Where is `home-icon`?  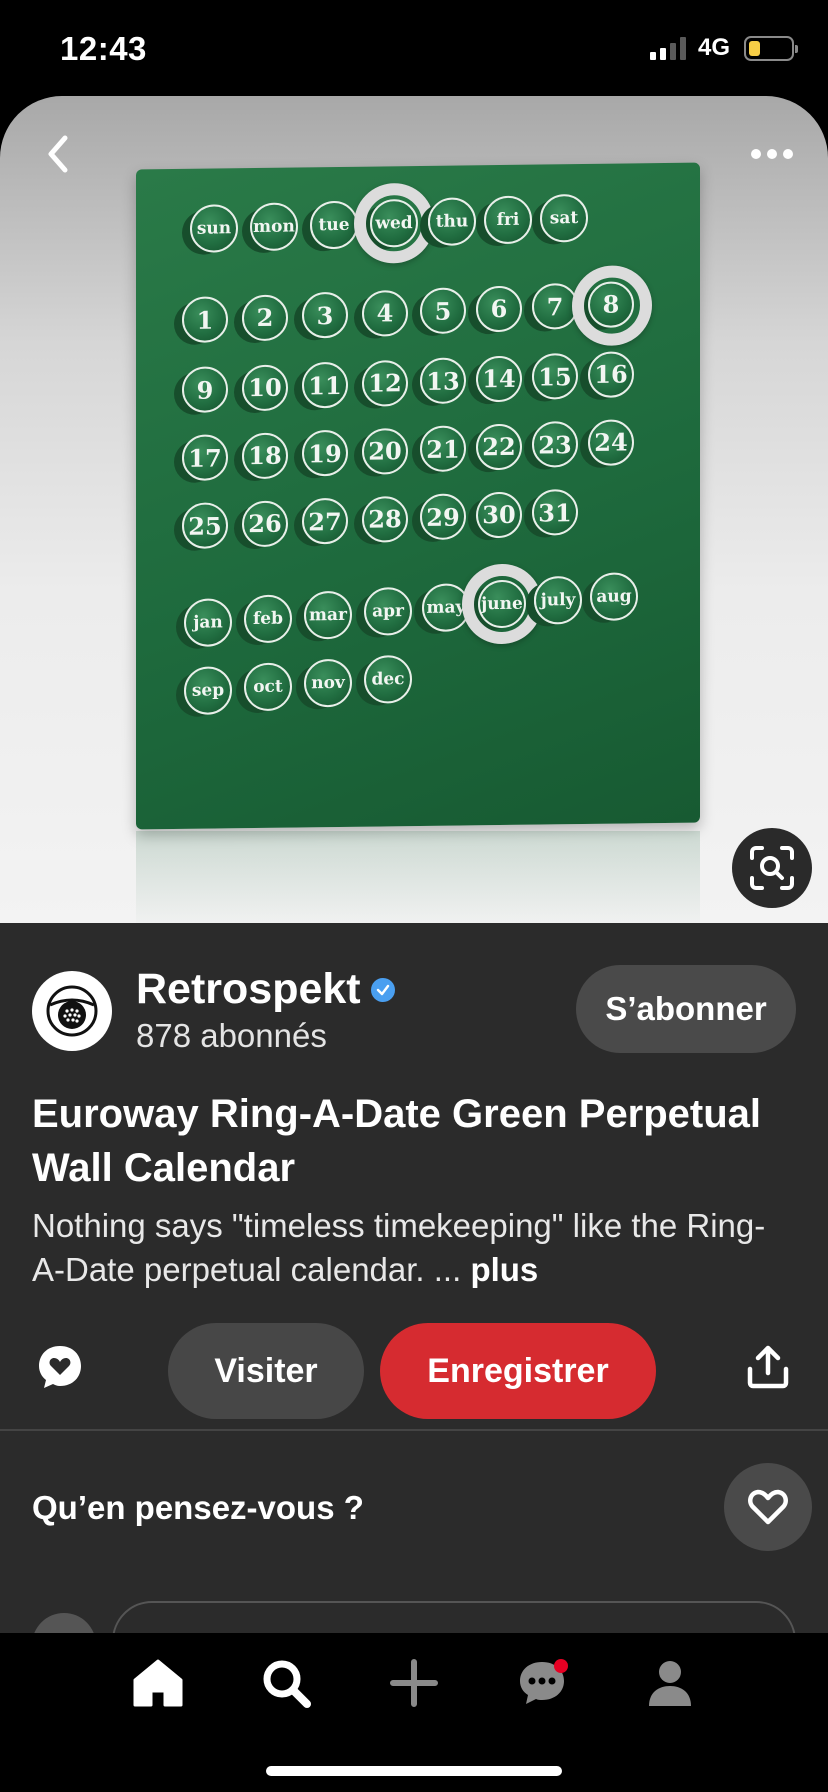 home-icon is located at coordinates (158, 1683).